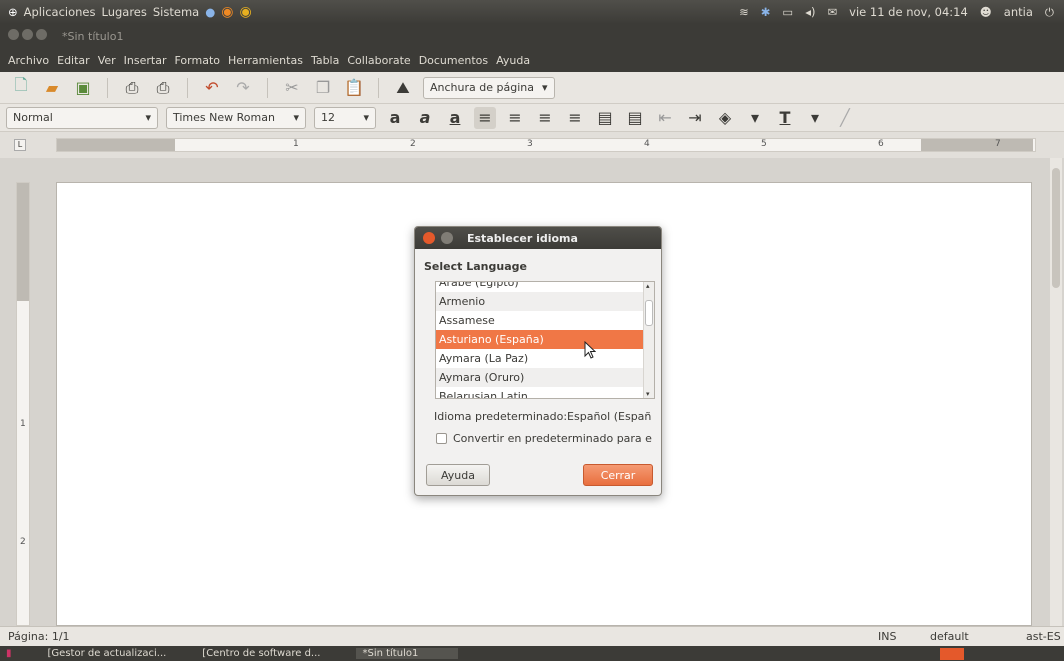 This screenshot has height=661, width=1064. Describe the element at coordinates (28, 60) in the screenshot. I see `menu-archivo: Archivo` at that location.